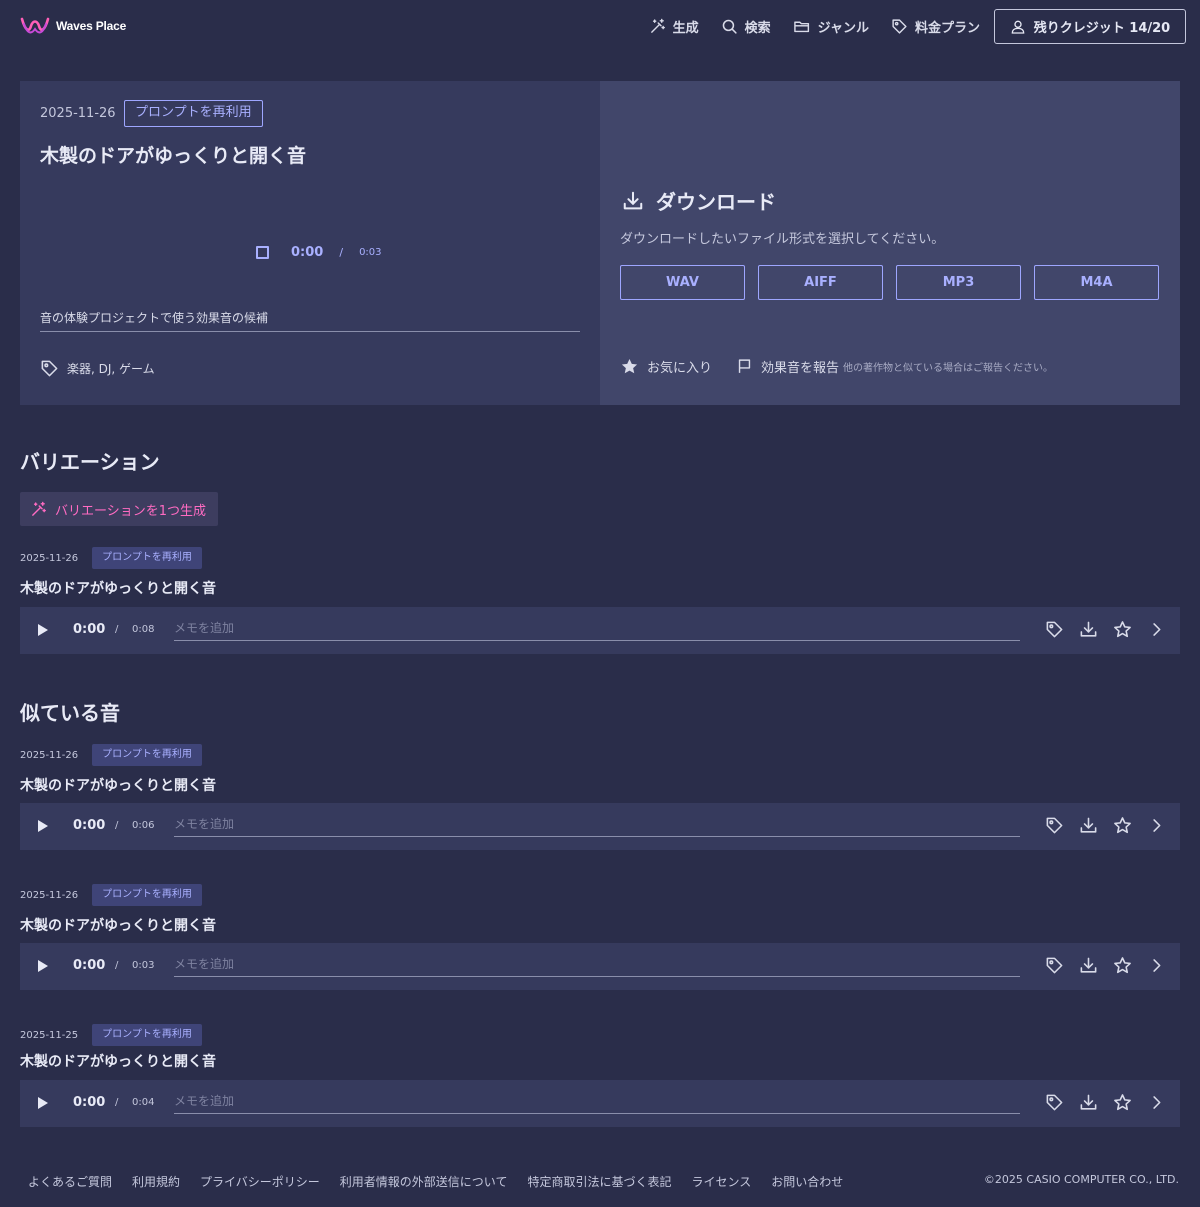 This screenshot has width=1200, height=1207. I want to click on nav-genre-label: ジャンル, so click(843, 28).